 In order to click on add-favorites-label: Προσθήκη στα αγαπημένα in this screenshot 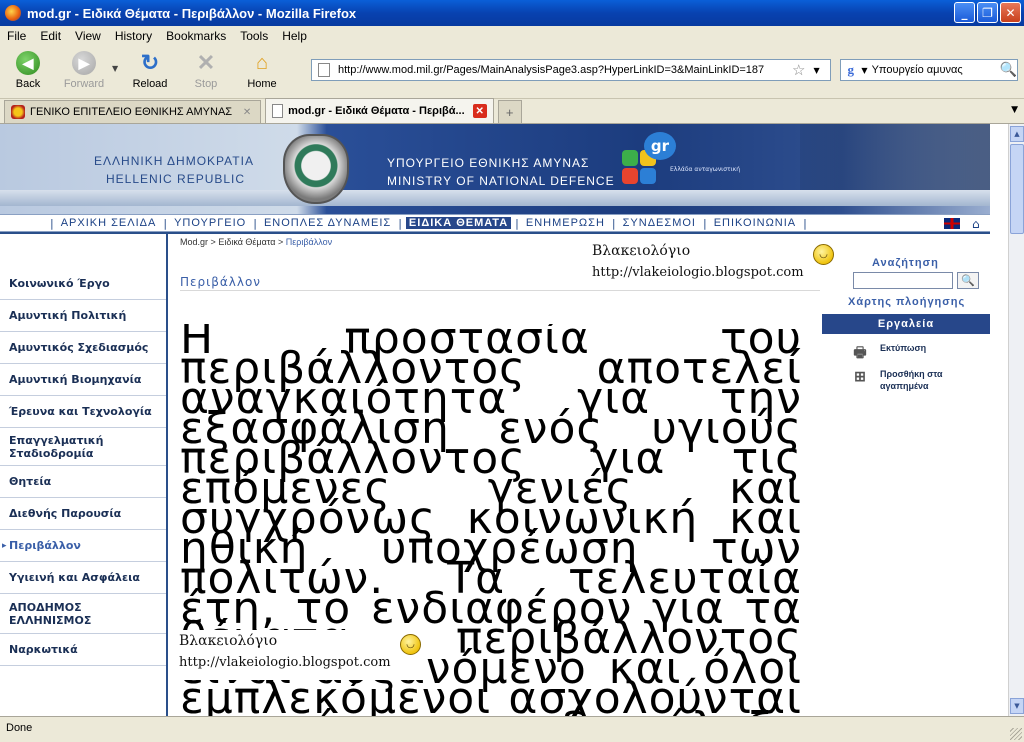, I will do `click(911, 380)`.